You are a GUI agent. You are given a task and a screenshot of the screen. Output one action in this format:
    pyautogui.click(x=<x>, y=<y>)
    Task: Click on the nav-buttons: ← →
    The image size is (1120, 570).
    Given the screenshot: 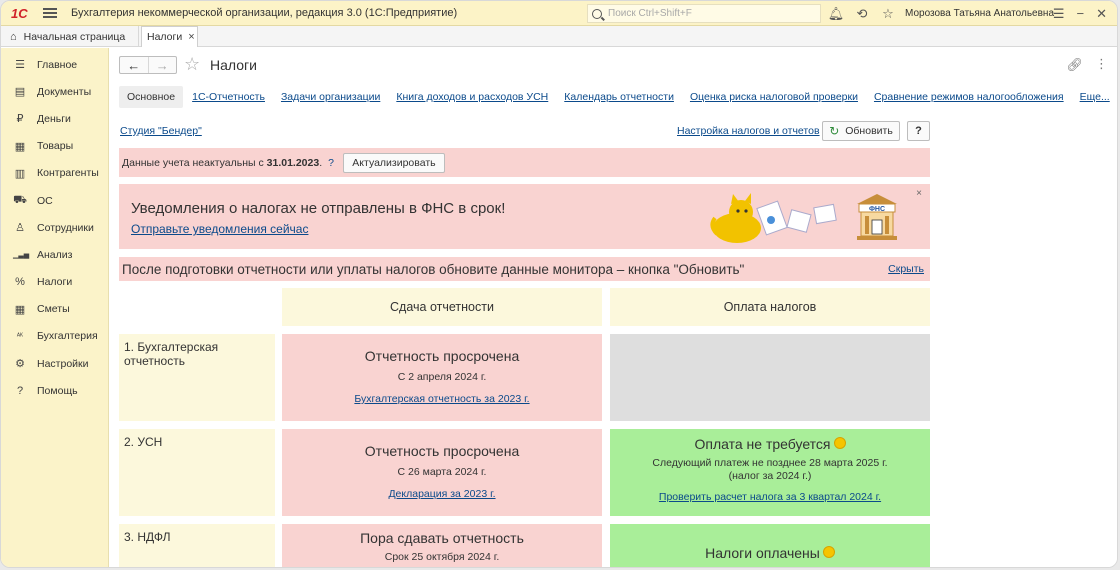 What is the action you would take?
    pyautogui.click(x=148, y=65)
    